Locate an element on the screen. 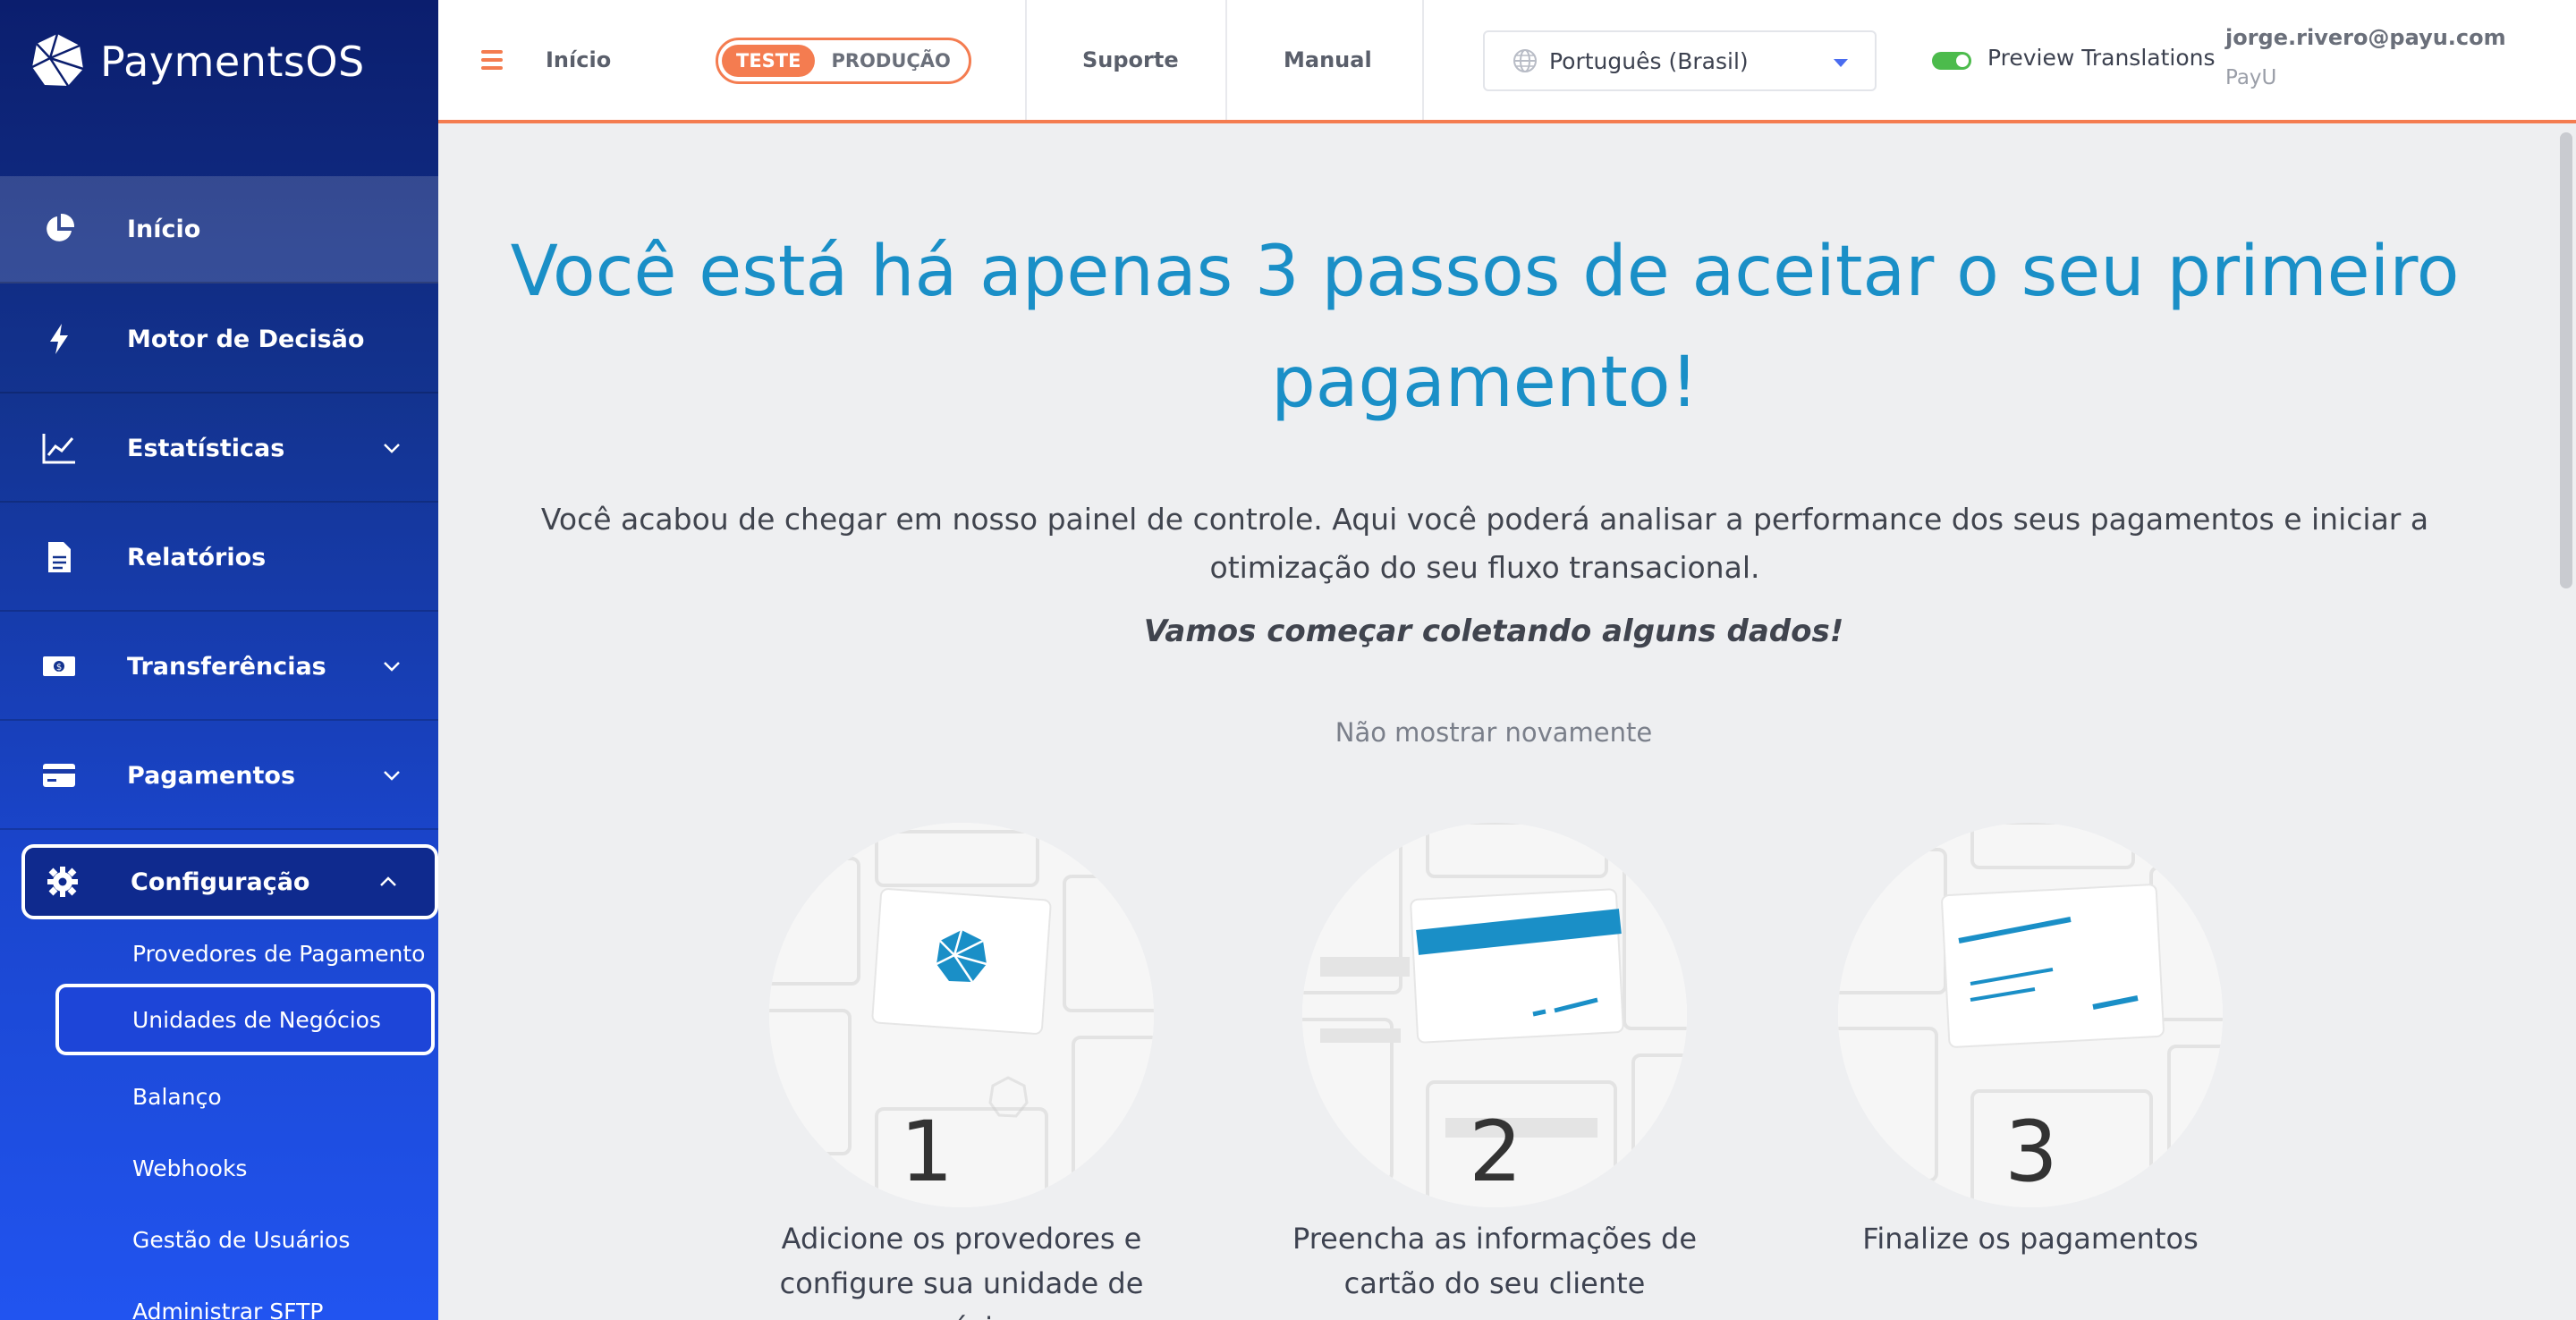 The width and height of the screenshot is (2576, 1320). sidebar-item-configuracao: Configuração is located at coordinates (229, 881).